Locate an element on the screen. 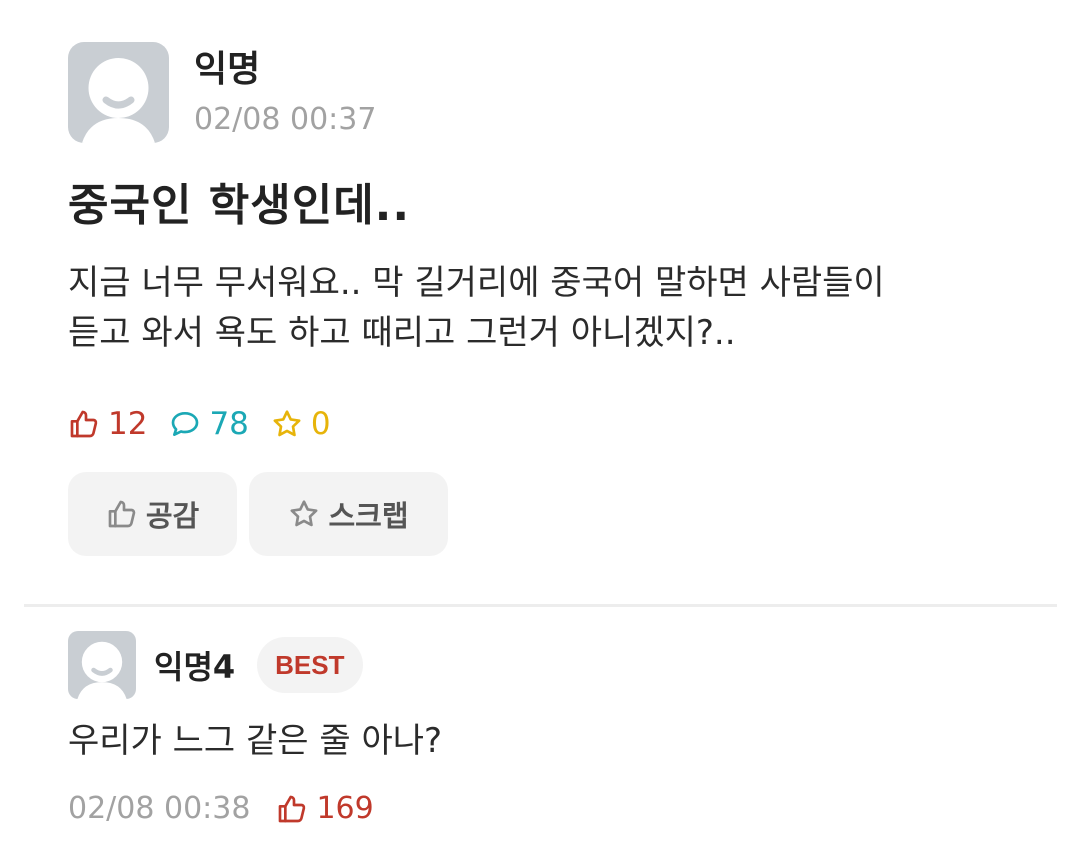 The width and height of the screenshot is (1080, 850). scrap-count: 0 is located at coordinates (301, 424).